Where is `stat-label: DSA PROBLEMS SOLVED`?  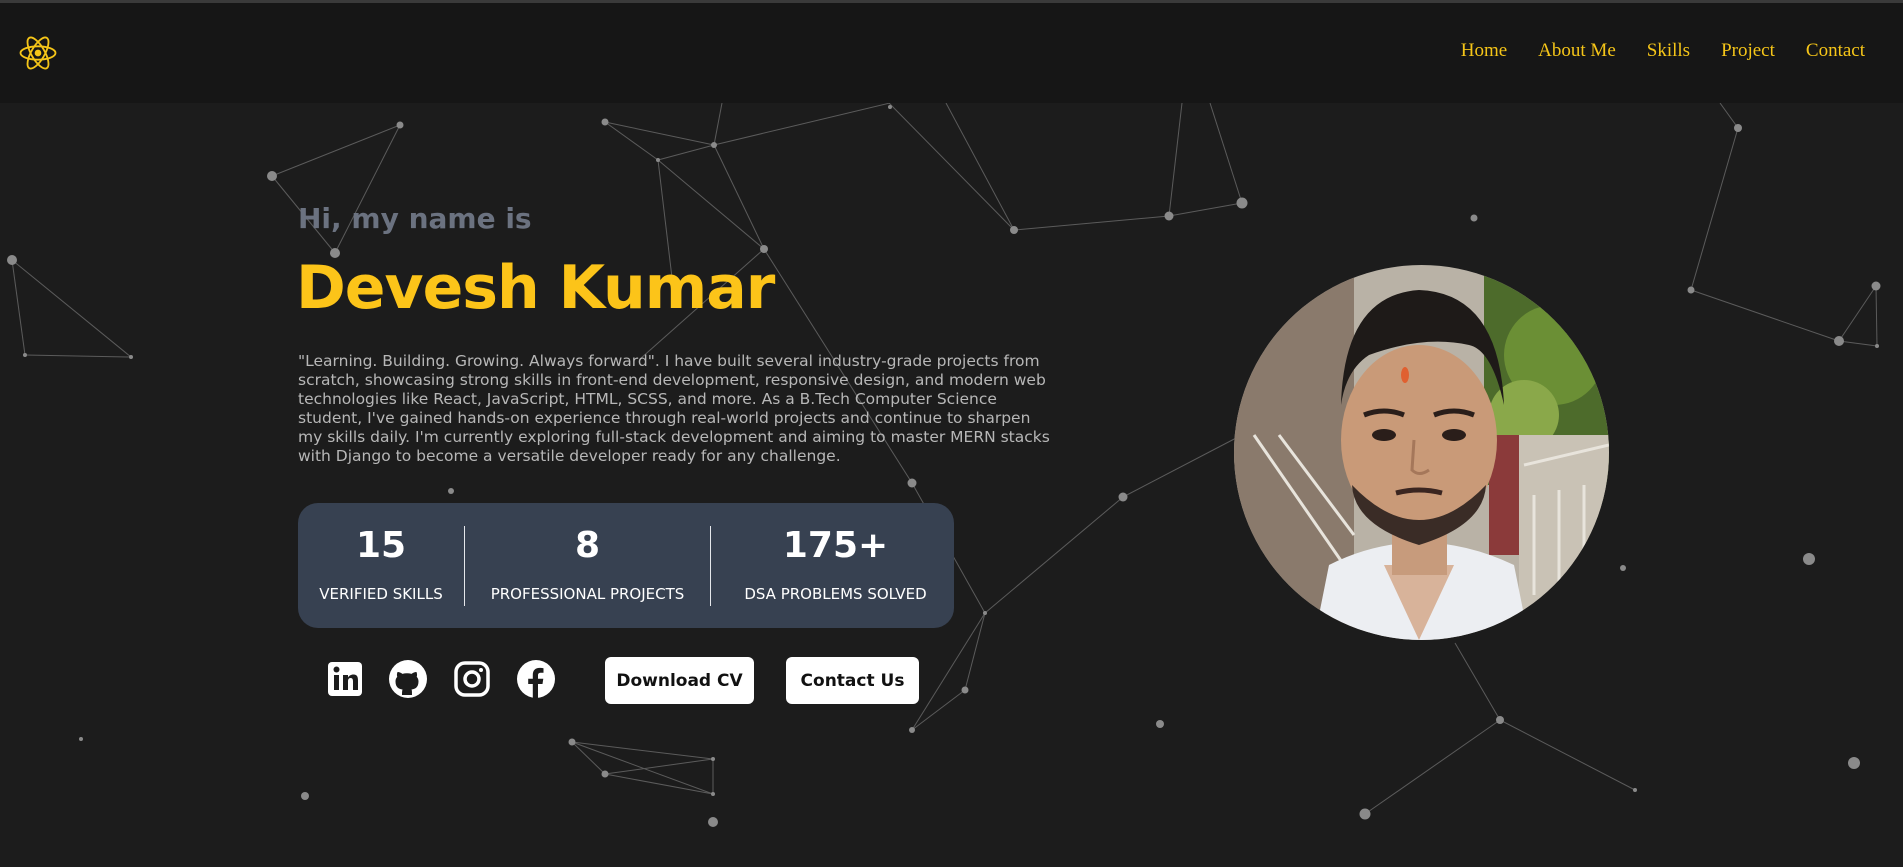
stat-label: DSA PROBLEMS SOLVED is located at coordinates (835, 594).